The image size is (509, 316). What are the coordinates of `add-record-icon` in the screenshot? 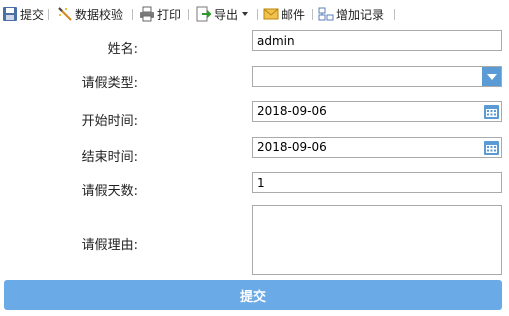 It's located at (326, 14).